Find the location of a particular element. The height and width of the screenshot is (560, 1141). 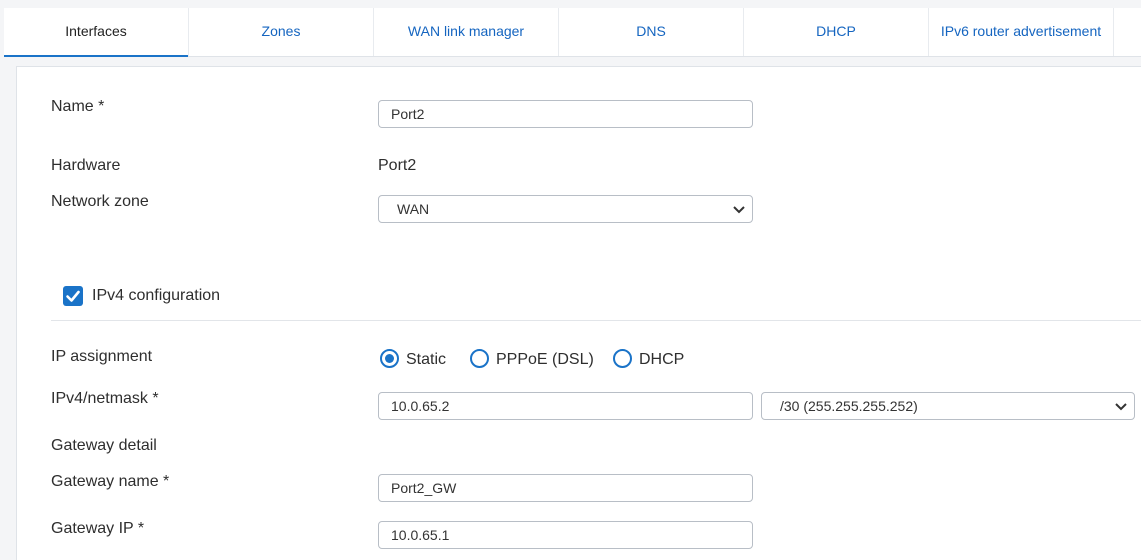

network-zone-label: Network zone is located at coordinates (100, 201).